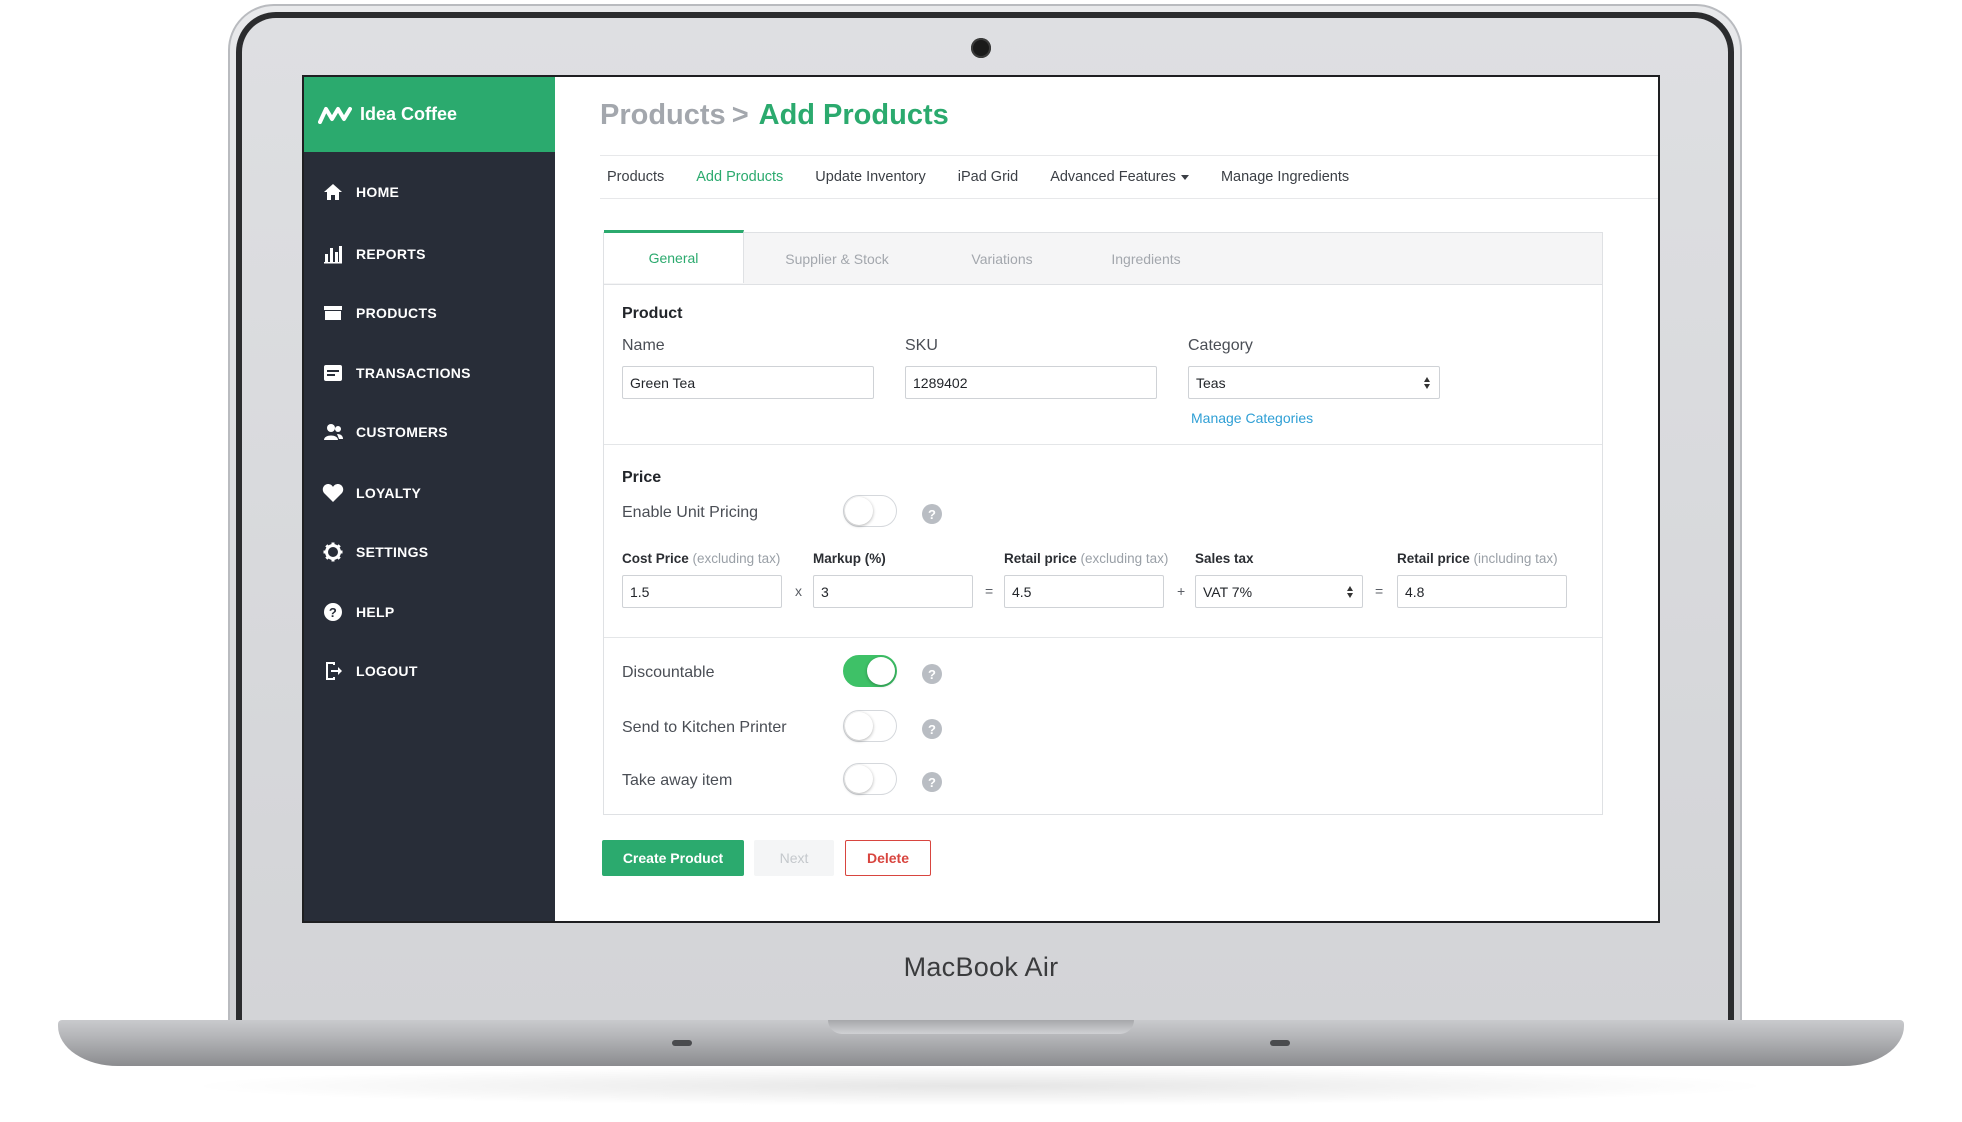 The image size is (1962, 1122). I want to click on tab-variations: Variations, so click(1002, 259).